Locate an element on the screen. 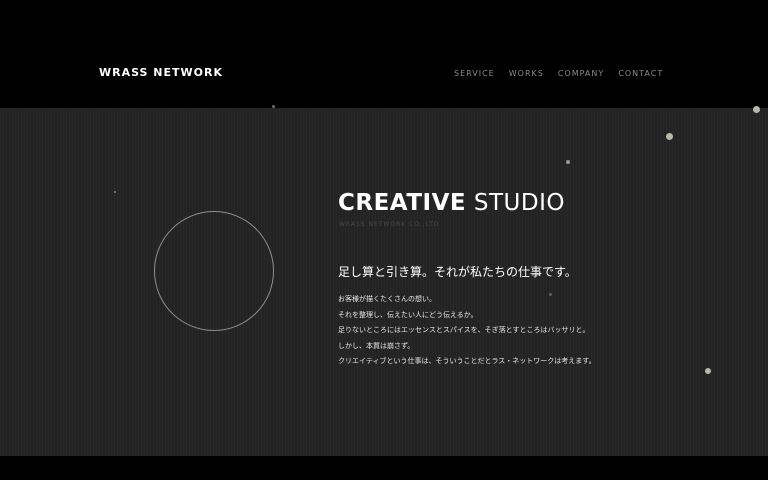  hero-headline: 足し算と引き算。それが私たちの仕事です。 is located at coordinates (457, 272).